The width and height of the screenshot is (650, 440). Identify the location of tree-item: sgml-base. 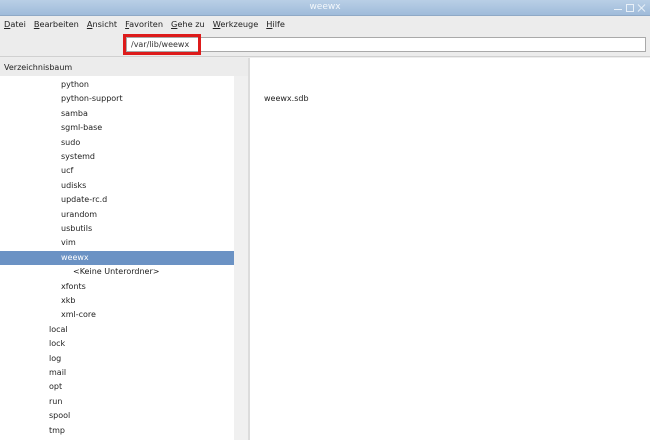
(81, 128).